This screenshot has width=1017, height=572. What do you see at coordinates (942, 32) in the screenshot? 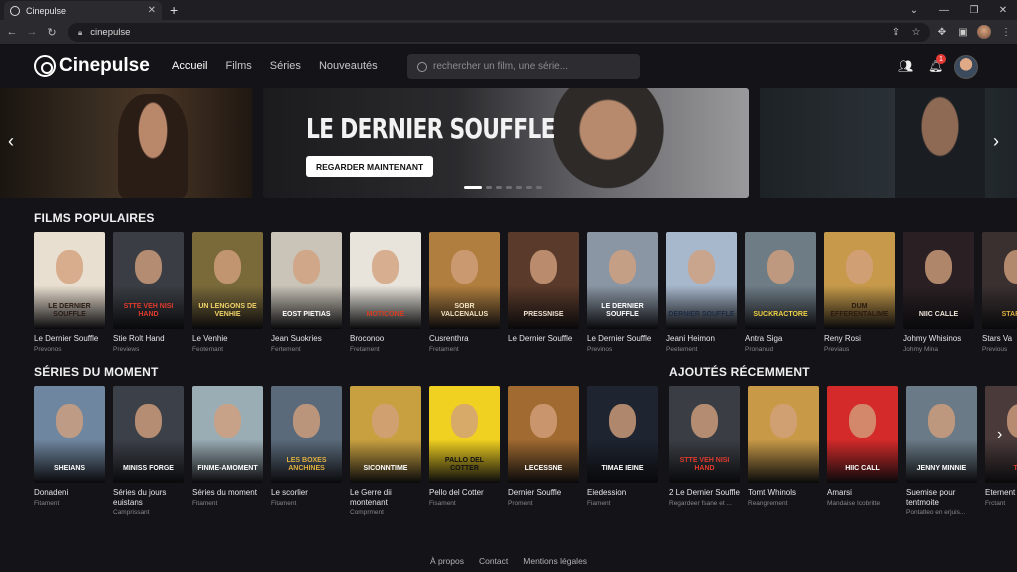
I see `extensions-icon: ✥` at bounding box center [942, 32].